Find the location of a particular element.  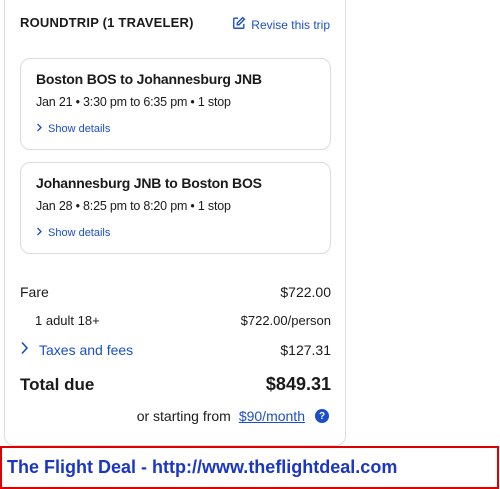

financing-prefix: or starting from is located at coordinates (183, 416).